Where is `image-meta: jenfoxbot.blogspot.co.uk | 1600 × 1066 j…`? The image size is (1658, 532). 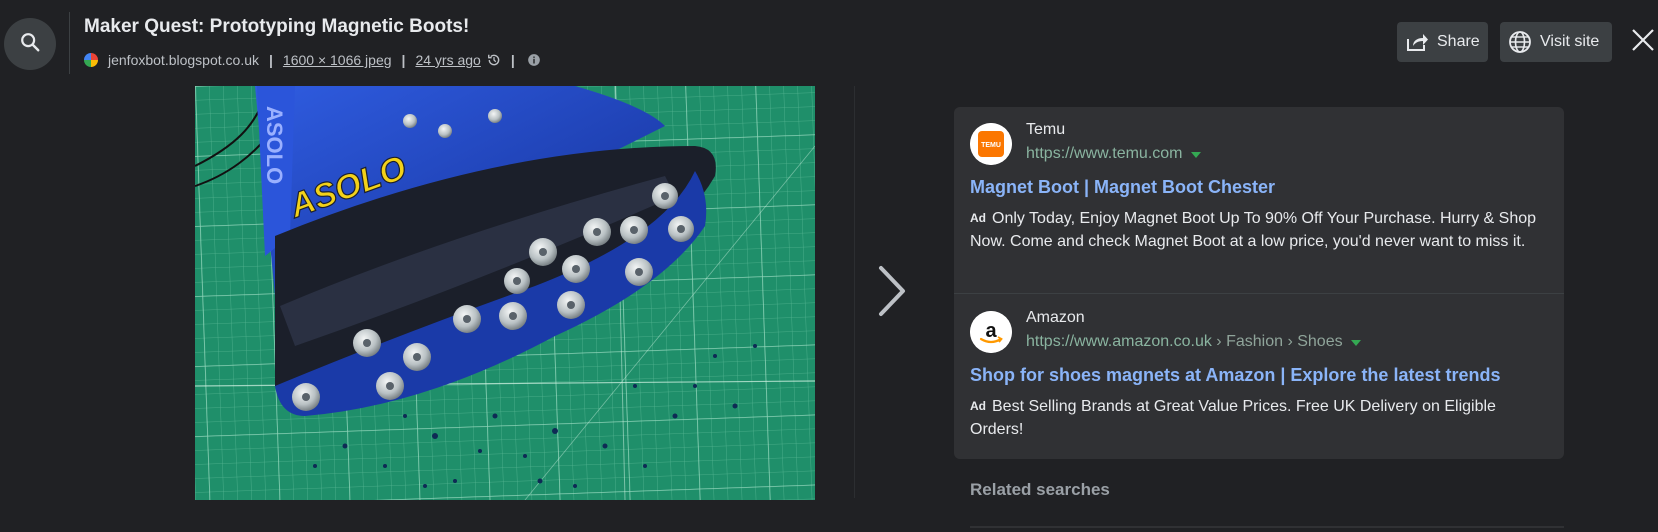 image-meta: jenfoxbot.blogspot.co.uk | 1600 × 1066 j… is located at coordinates (312, 60).